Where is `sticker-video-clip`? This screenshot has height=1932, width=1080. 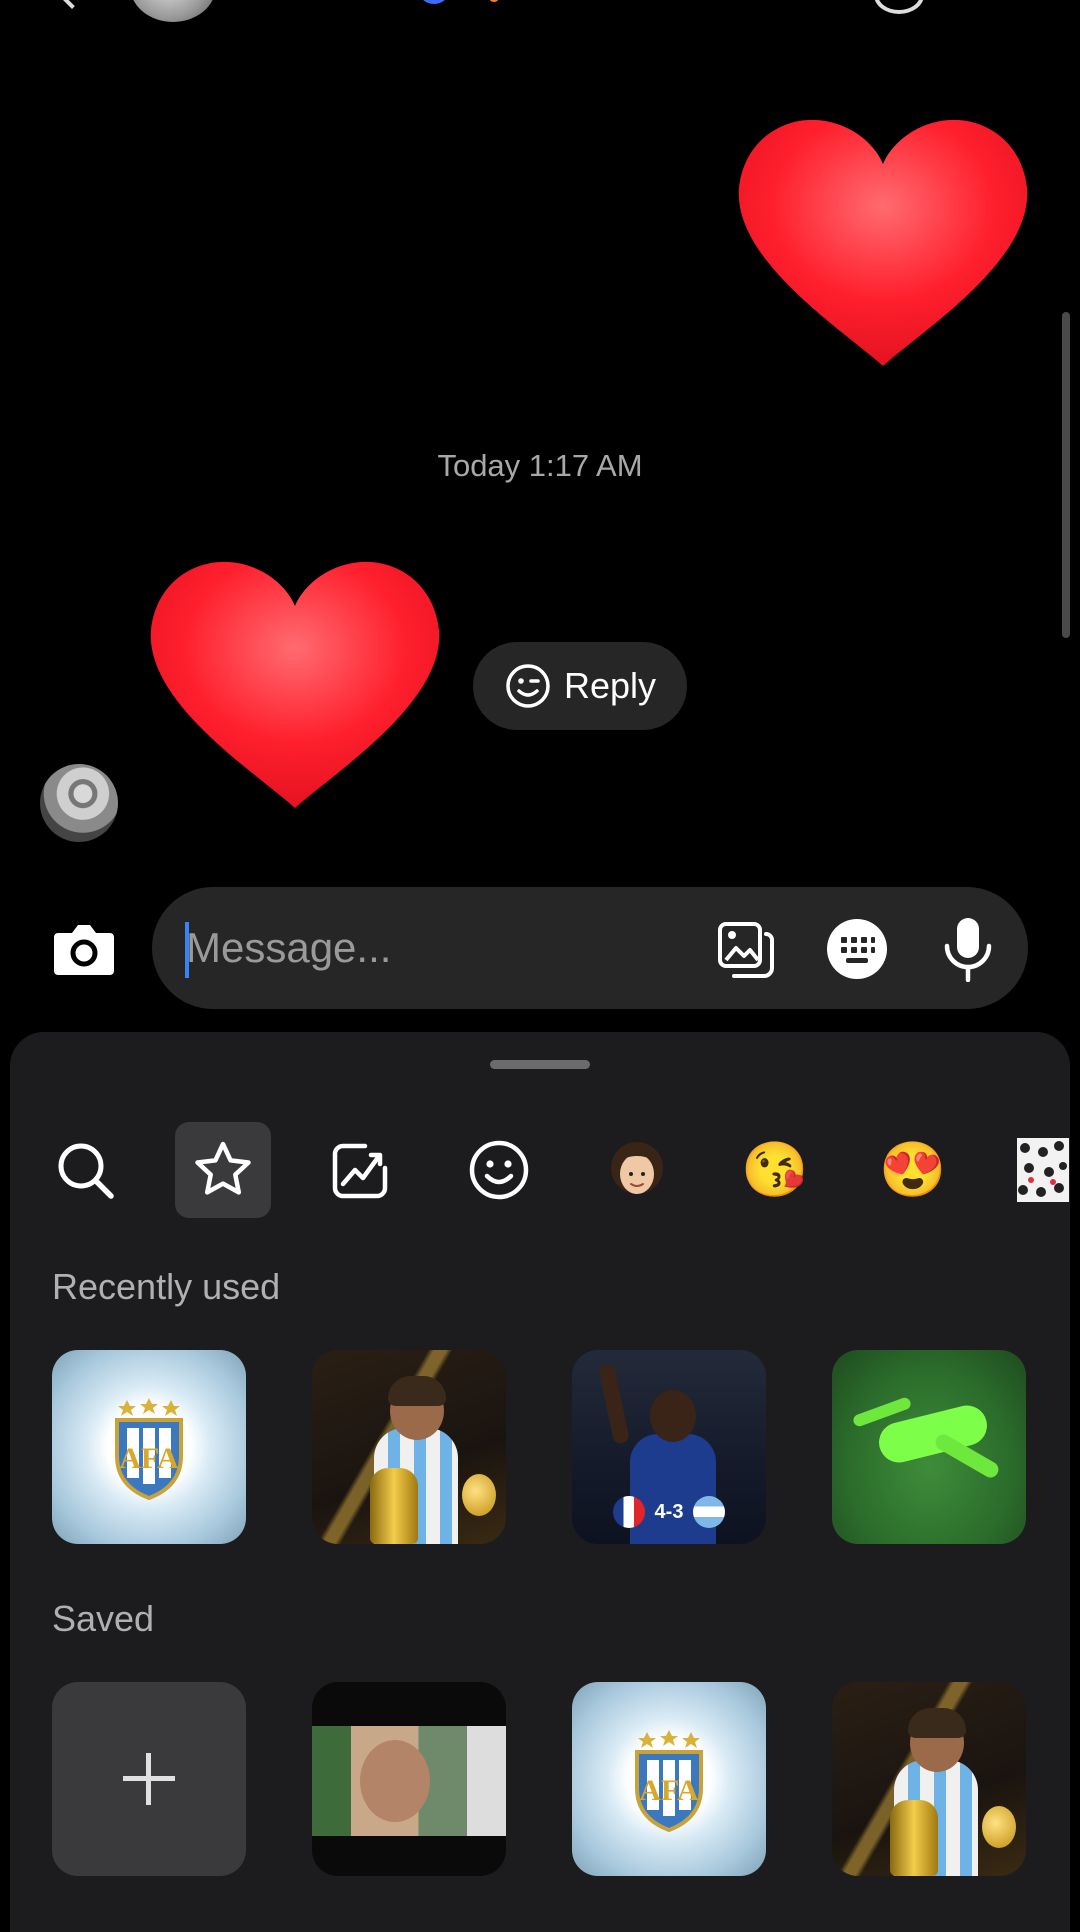
sticker-video-clip is located at coordinates (409, 1779).